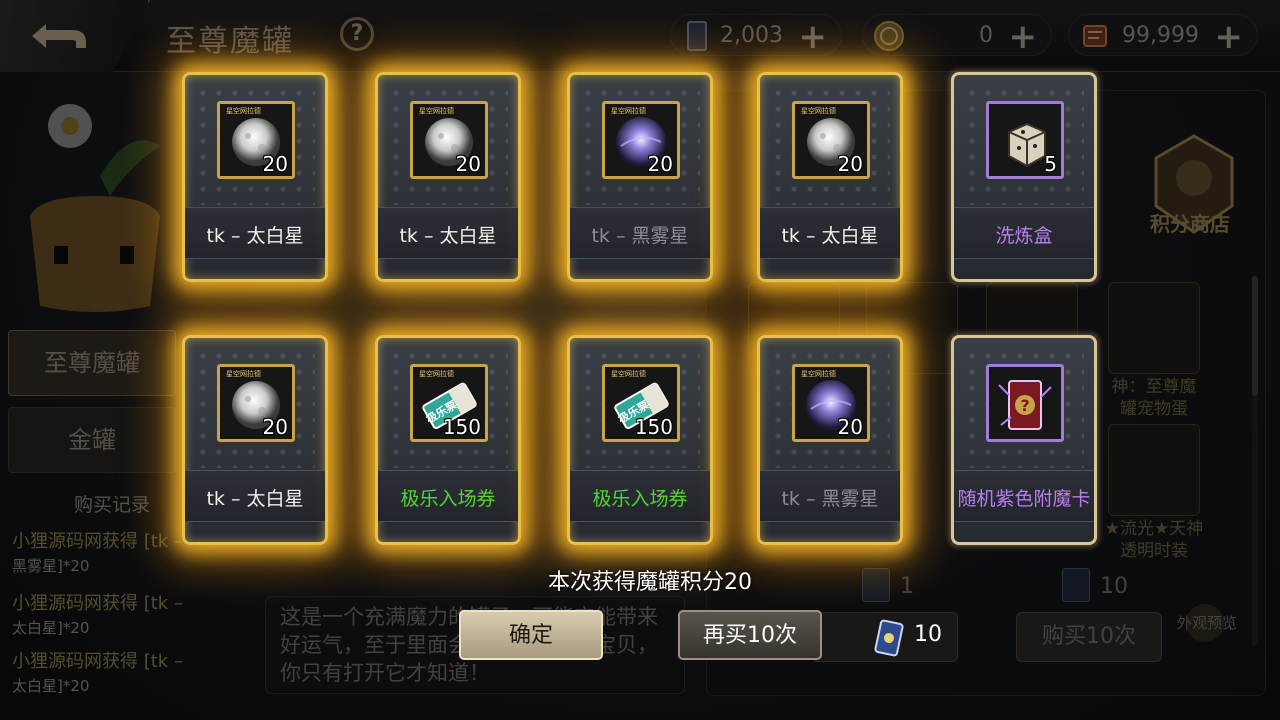 Image resolution: width=1280 pixels, height=720 pixels. Describe the element at coordinates (889, 638) in the screenshot. I see `ticket-icon` at that location.